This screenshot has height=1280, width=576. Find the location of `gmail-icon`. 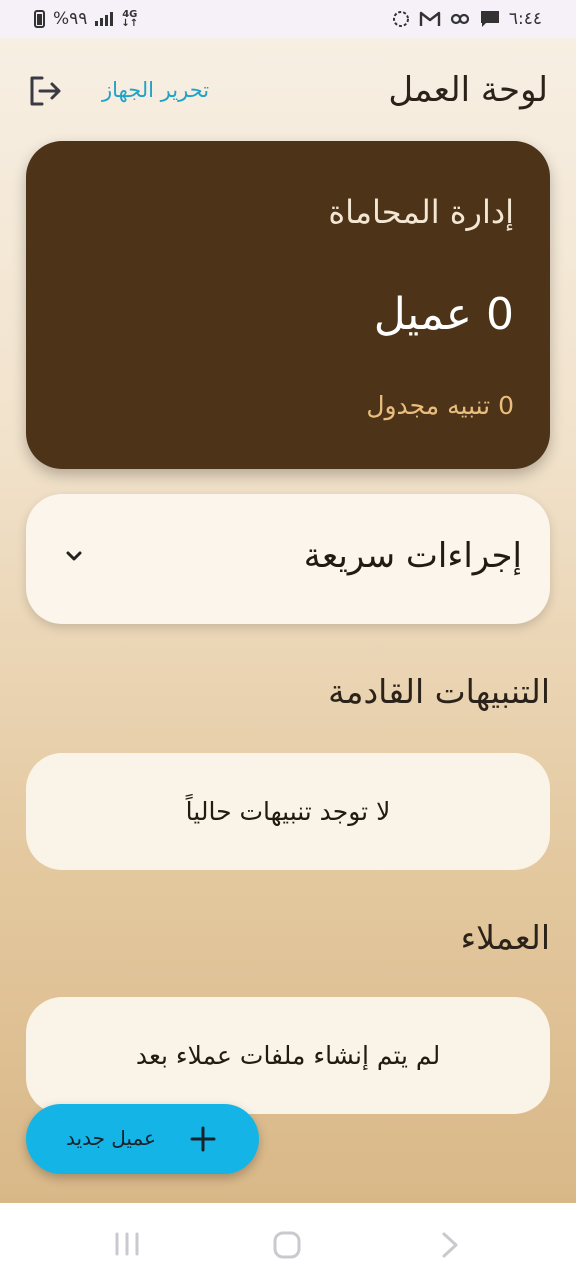

gmail-icon is located at coordinates (430, 18).